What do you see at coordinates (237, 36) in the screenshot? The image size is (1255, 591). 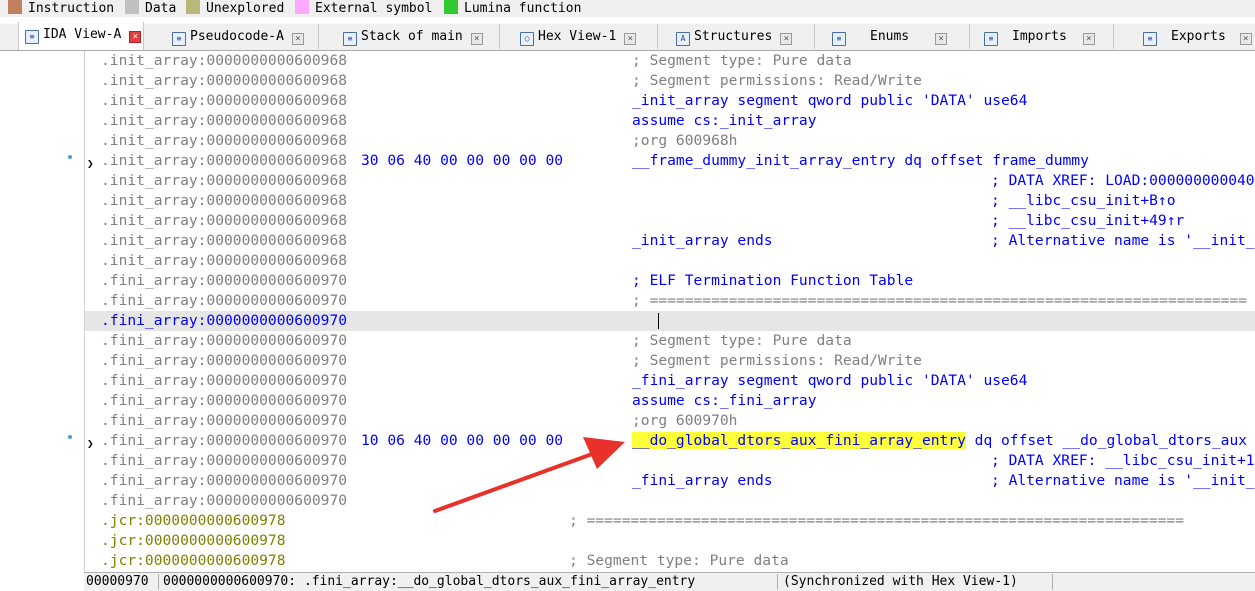 I see `tab-label: Pseudocode-A` at bounding box center [237, 36].